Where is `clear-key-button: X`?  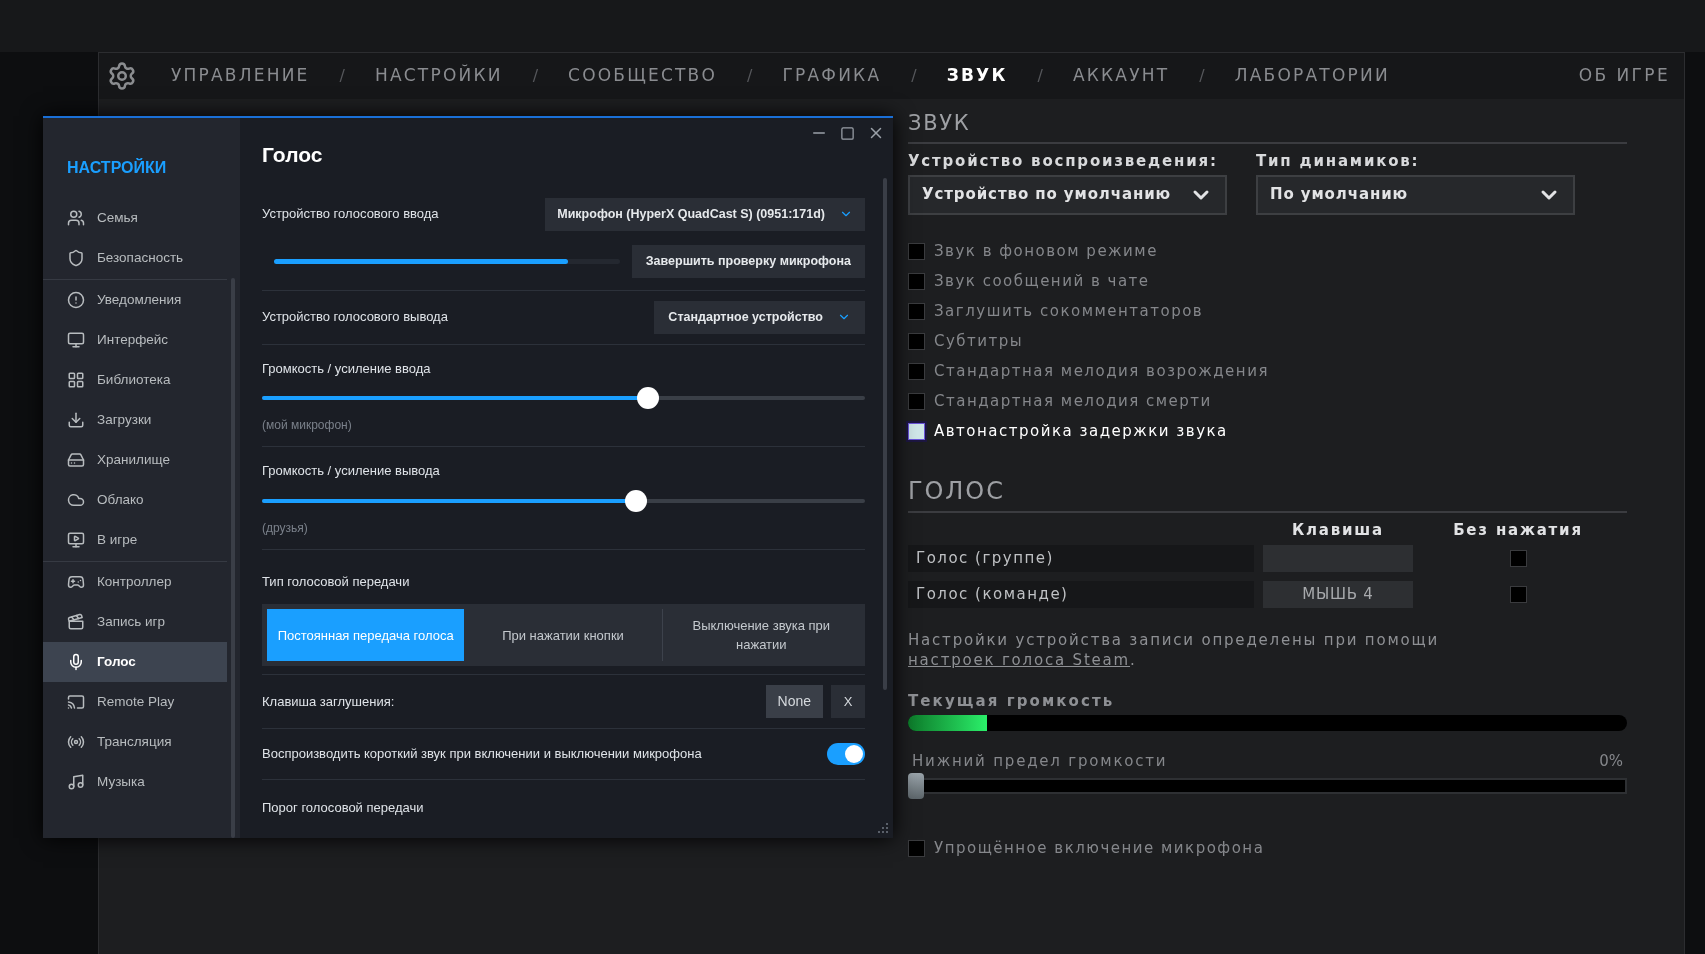 clear-key-button: X is located at coordinates (848, 701).